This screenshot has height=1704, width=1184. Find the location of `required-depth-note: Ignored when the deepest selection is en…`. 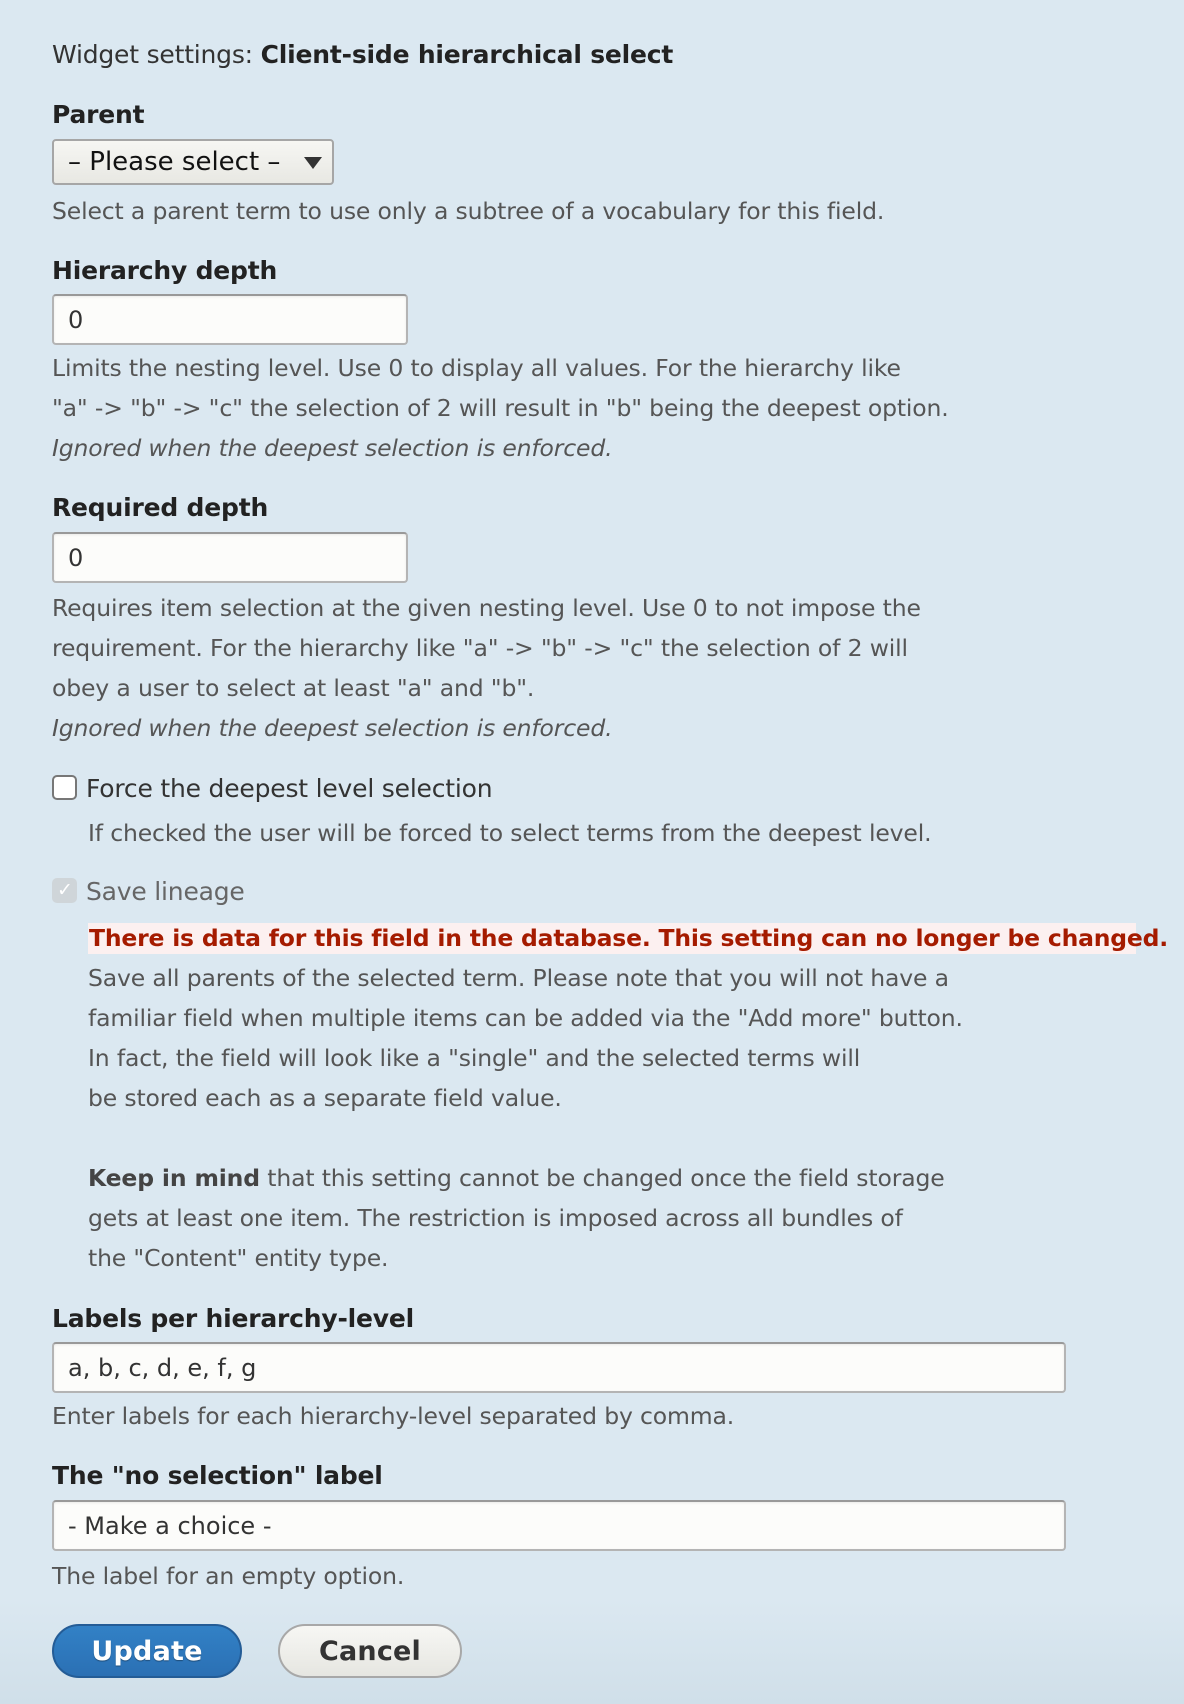

required-depth-note: Ignored when the deepest selection is en… is located at coordinates (332, 728).